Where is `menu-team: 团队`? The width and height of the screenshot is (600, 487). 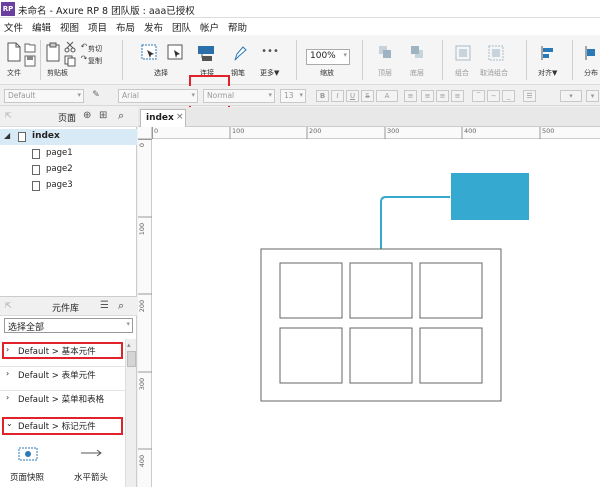 menu-team: 团队 is located at coordinates (181, 27).